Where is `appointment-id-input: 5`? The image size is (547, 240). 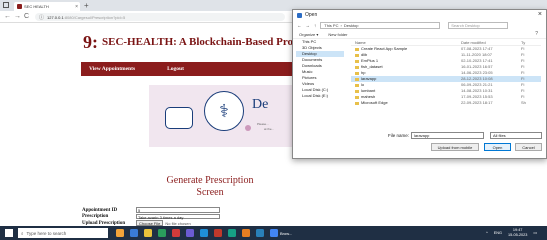 appointment-id-input: 5 is located at coordinates (178, 210).